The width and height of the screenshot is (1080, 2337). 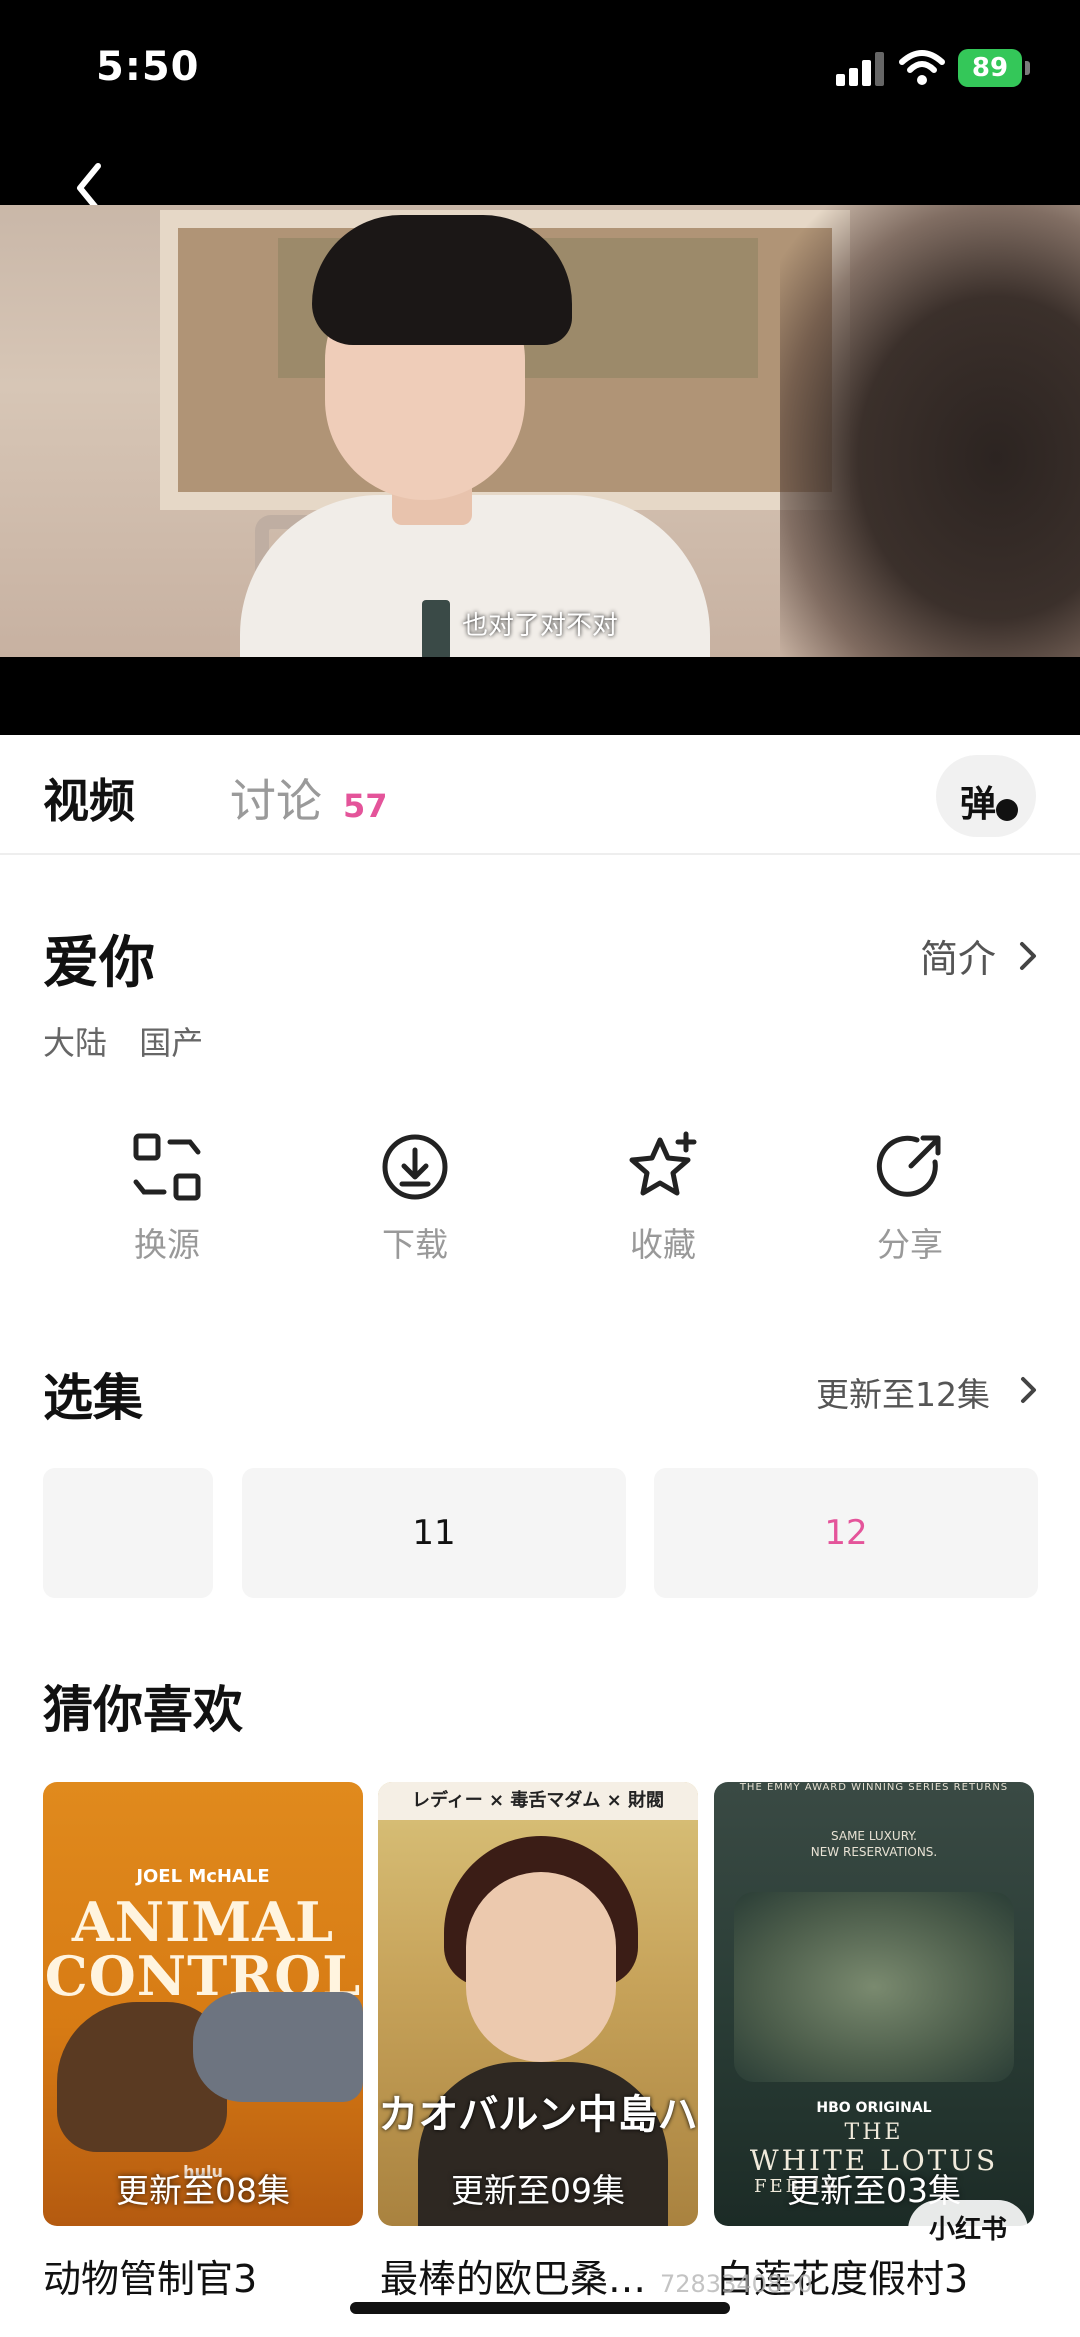 What do you see at coordinates (663, 1163) in the screenshot?
I see `favorite-star-icon` at bounding box center [663, 1163].